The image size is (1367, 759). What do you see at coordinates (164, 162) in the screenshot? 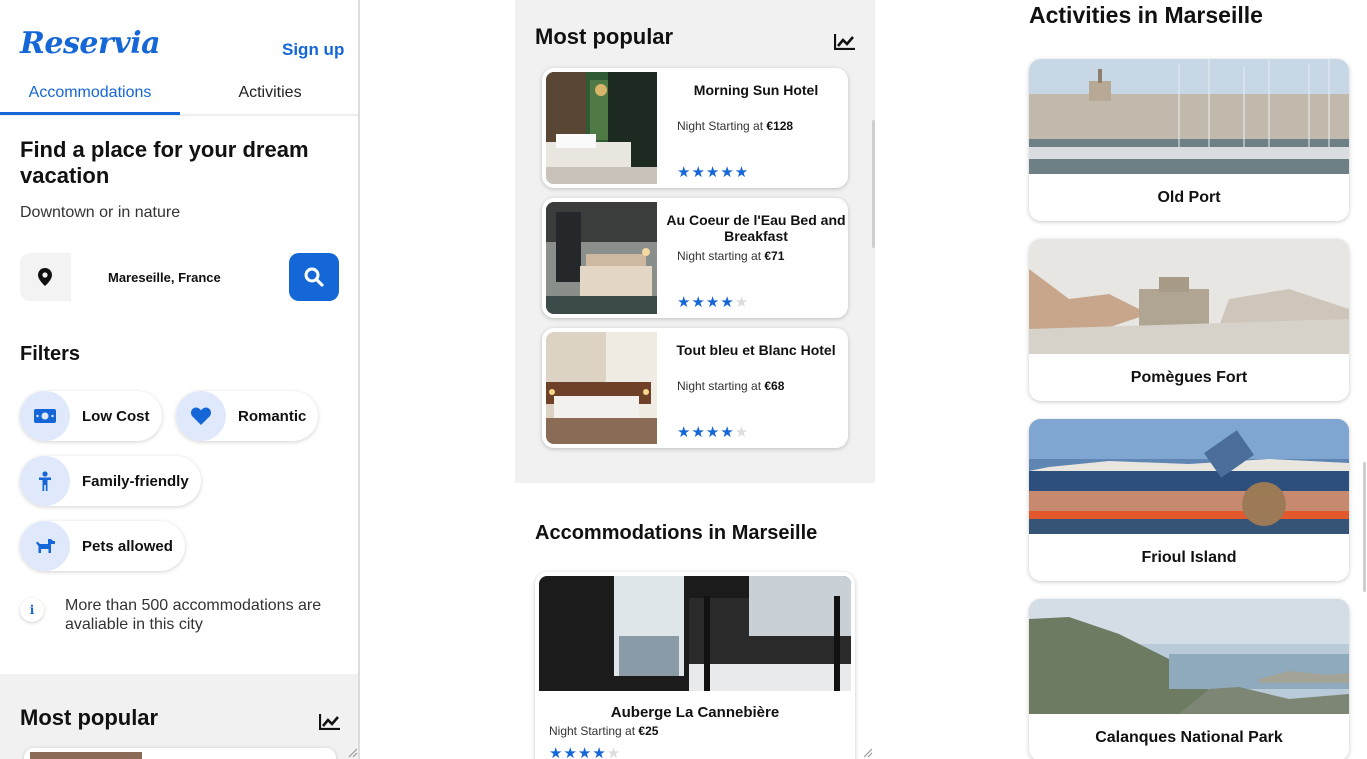
I see `hero-title: Find a place for your dream vacation` at bounding box center [164, 162].